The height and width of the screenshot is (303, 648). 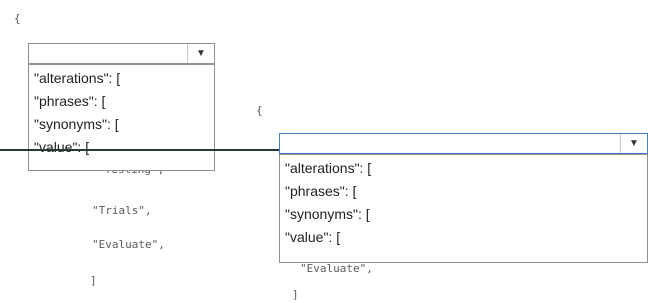 I want to click on left-dropdown-combobox: ▼, so click(x=121, y=53).